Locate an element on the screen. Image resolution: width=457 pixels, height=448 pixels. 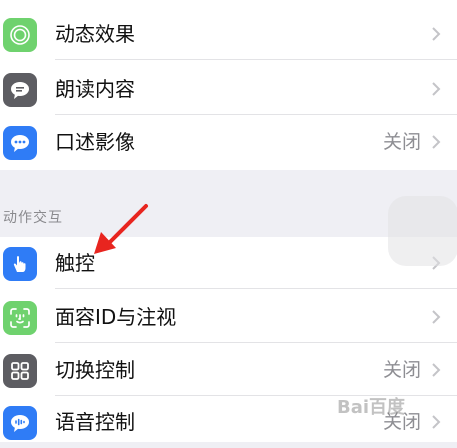
row-label: 面容ID与注视 is located at coordinates (116, 317).